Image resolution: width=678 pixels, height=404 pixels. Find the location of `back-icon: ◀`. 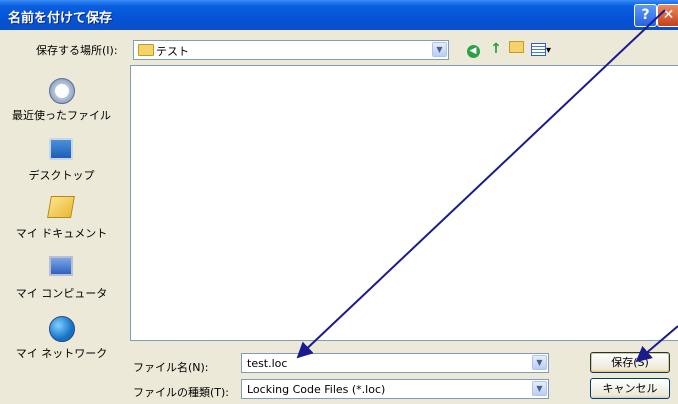

back-icon: ◀ is located at coordinates (473, 51).